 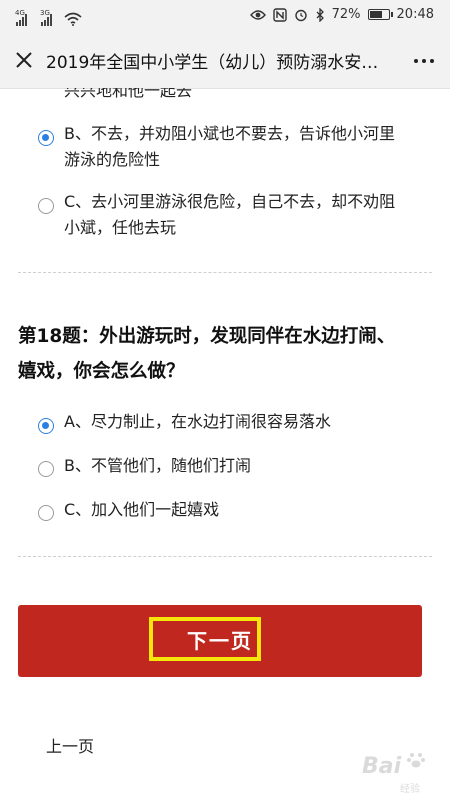 I want to click on status-right: 72% 20:48, so click(x=341, y=14).